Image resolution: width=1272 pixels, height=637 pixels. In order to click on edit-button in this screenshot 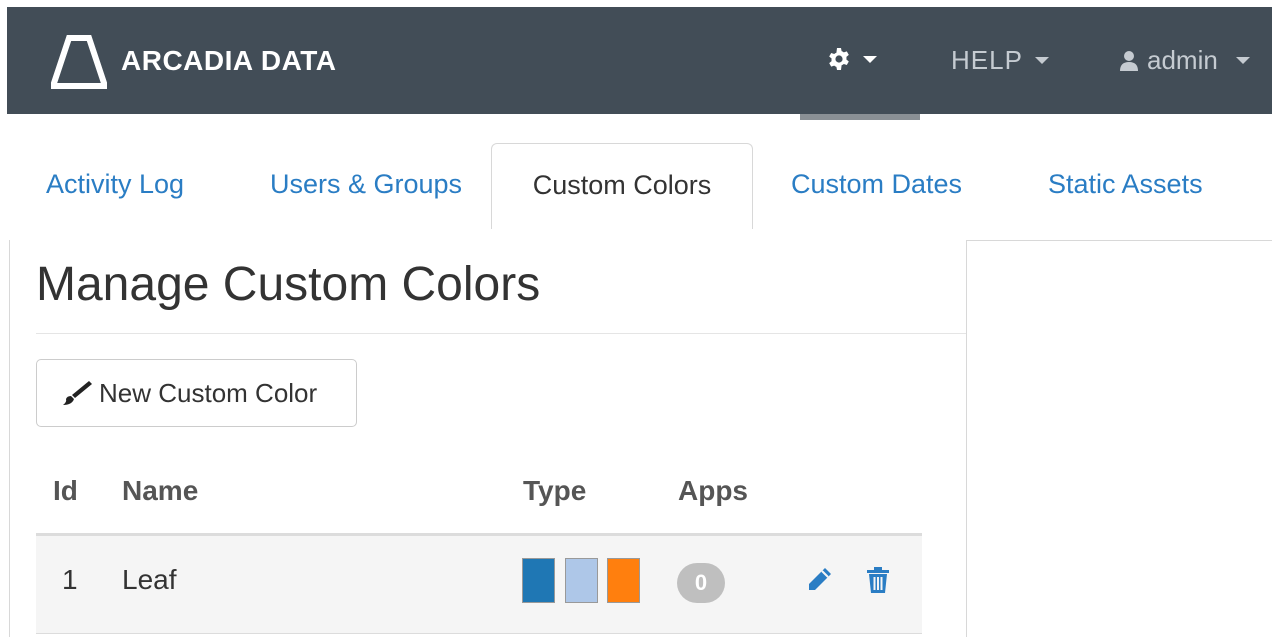, I will do `click(819, 580)`.